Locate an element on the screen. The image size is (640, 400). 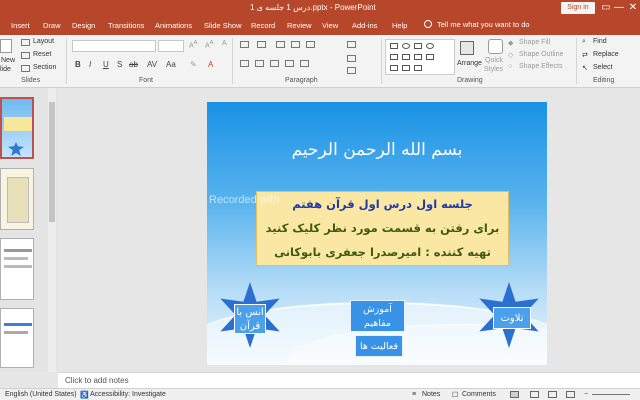
line-shape-icon is located at coordinates (394, 57).